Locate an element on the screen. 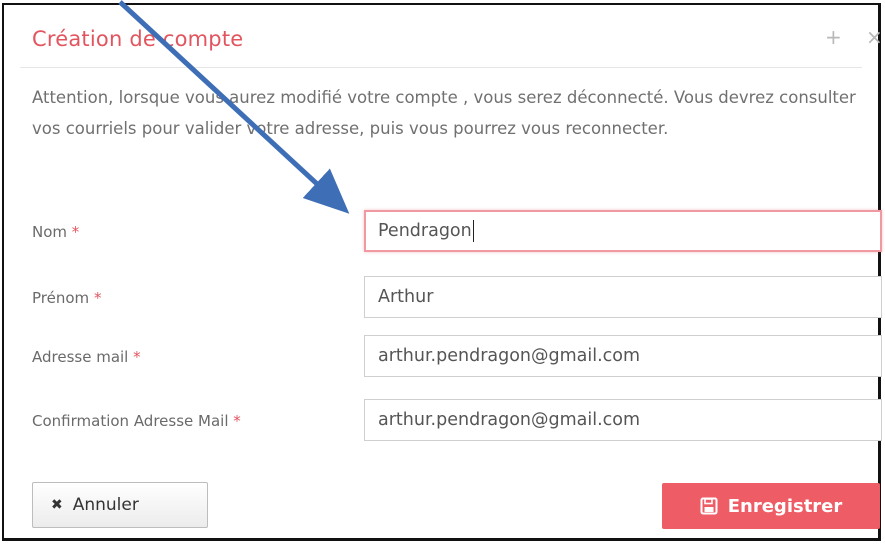  cancel-button-label: Annuler is located at coordinates (105, 505).